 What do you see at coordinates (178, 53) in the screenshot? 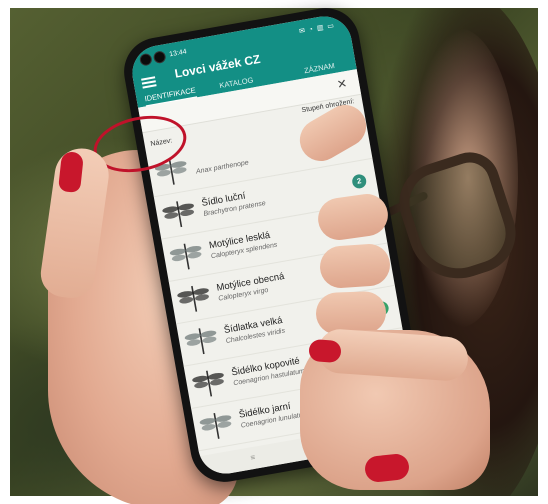
I see `status-time: 13:44` at bounding box center [178, 53].